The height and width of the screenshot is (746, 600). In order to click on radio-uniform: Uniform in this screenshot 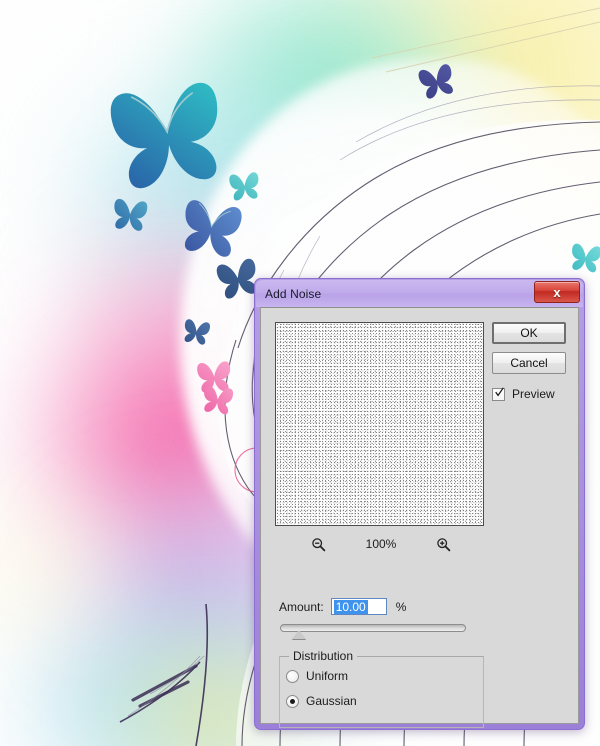, I will do `click(317, 676)`.